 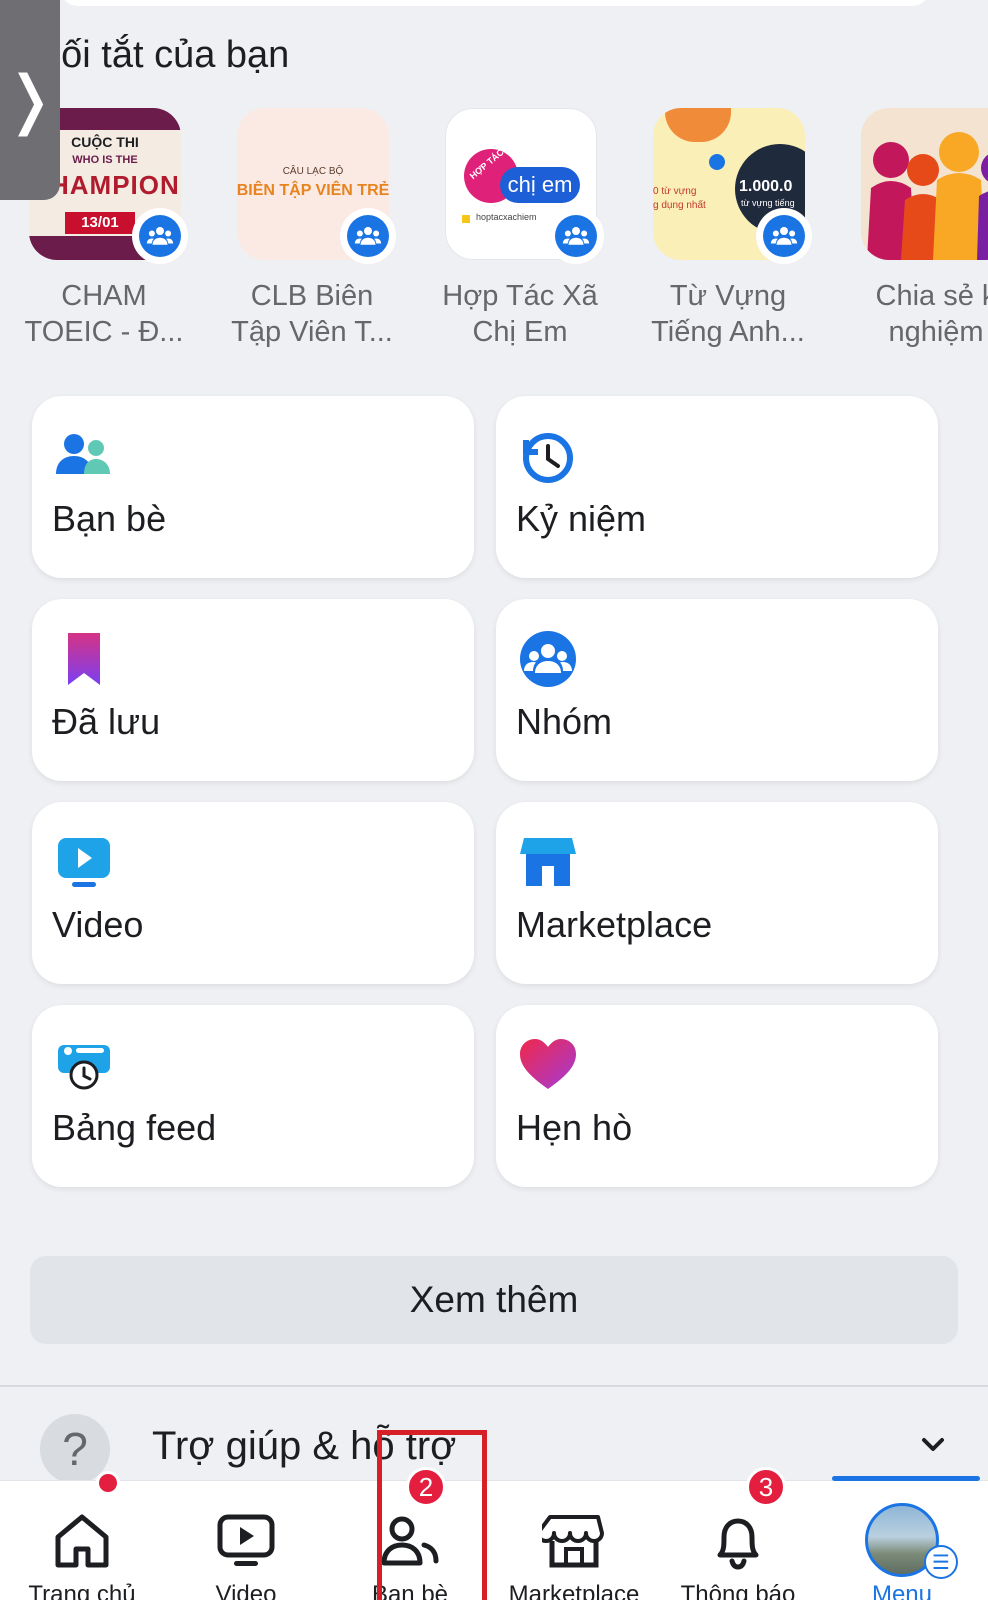 I want to click on tab-notifications: 3 Thông báo, so click(x=738, y=1533).